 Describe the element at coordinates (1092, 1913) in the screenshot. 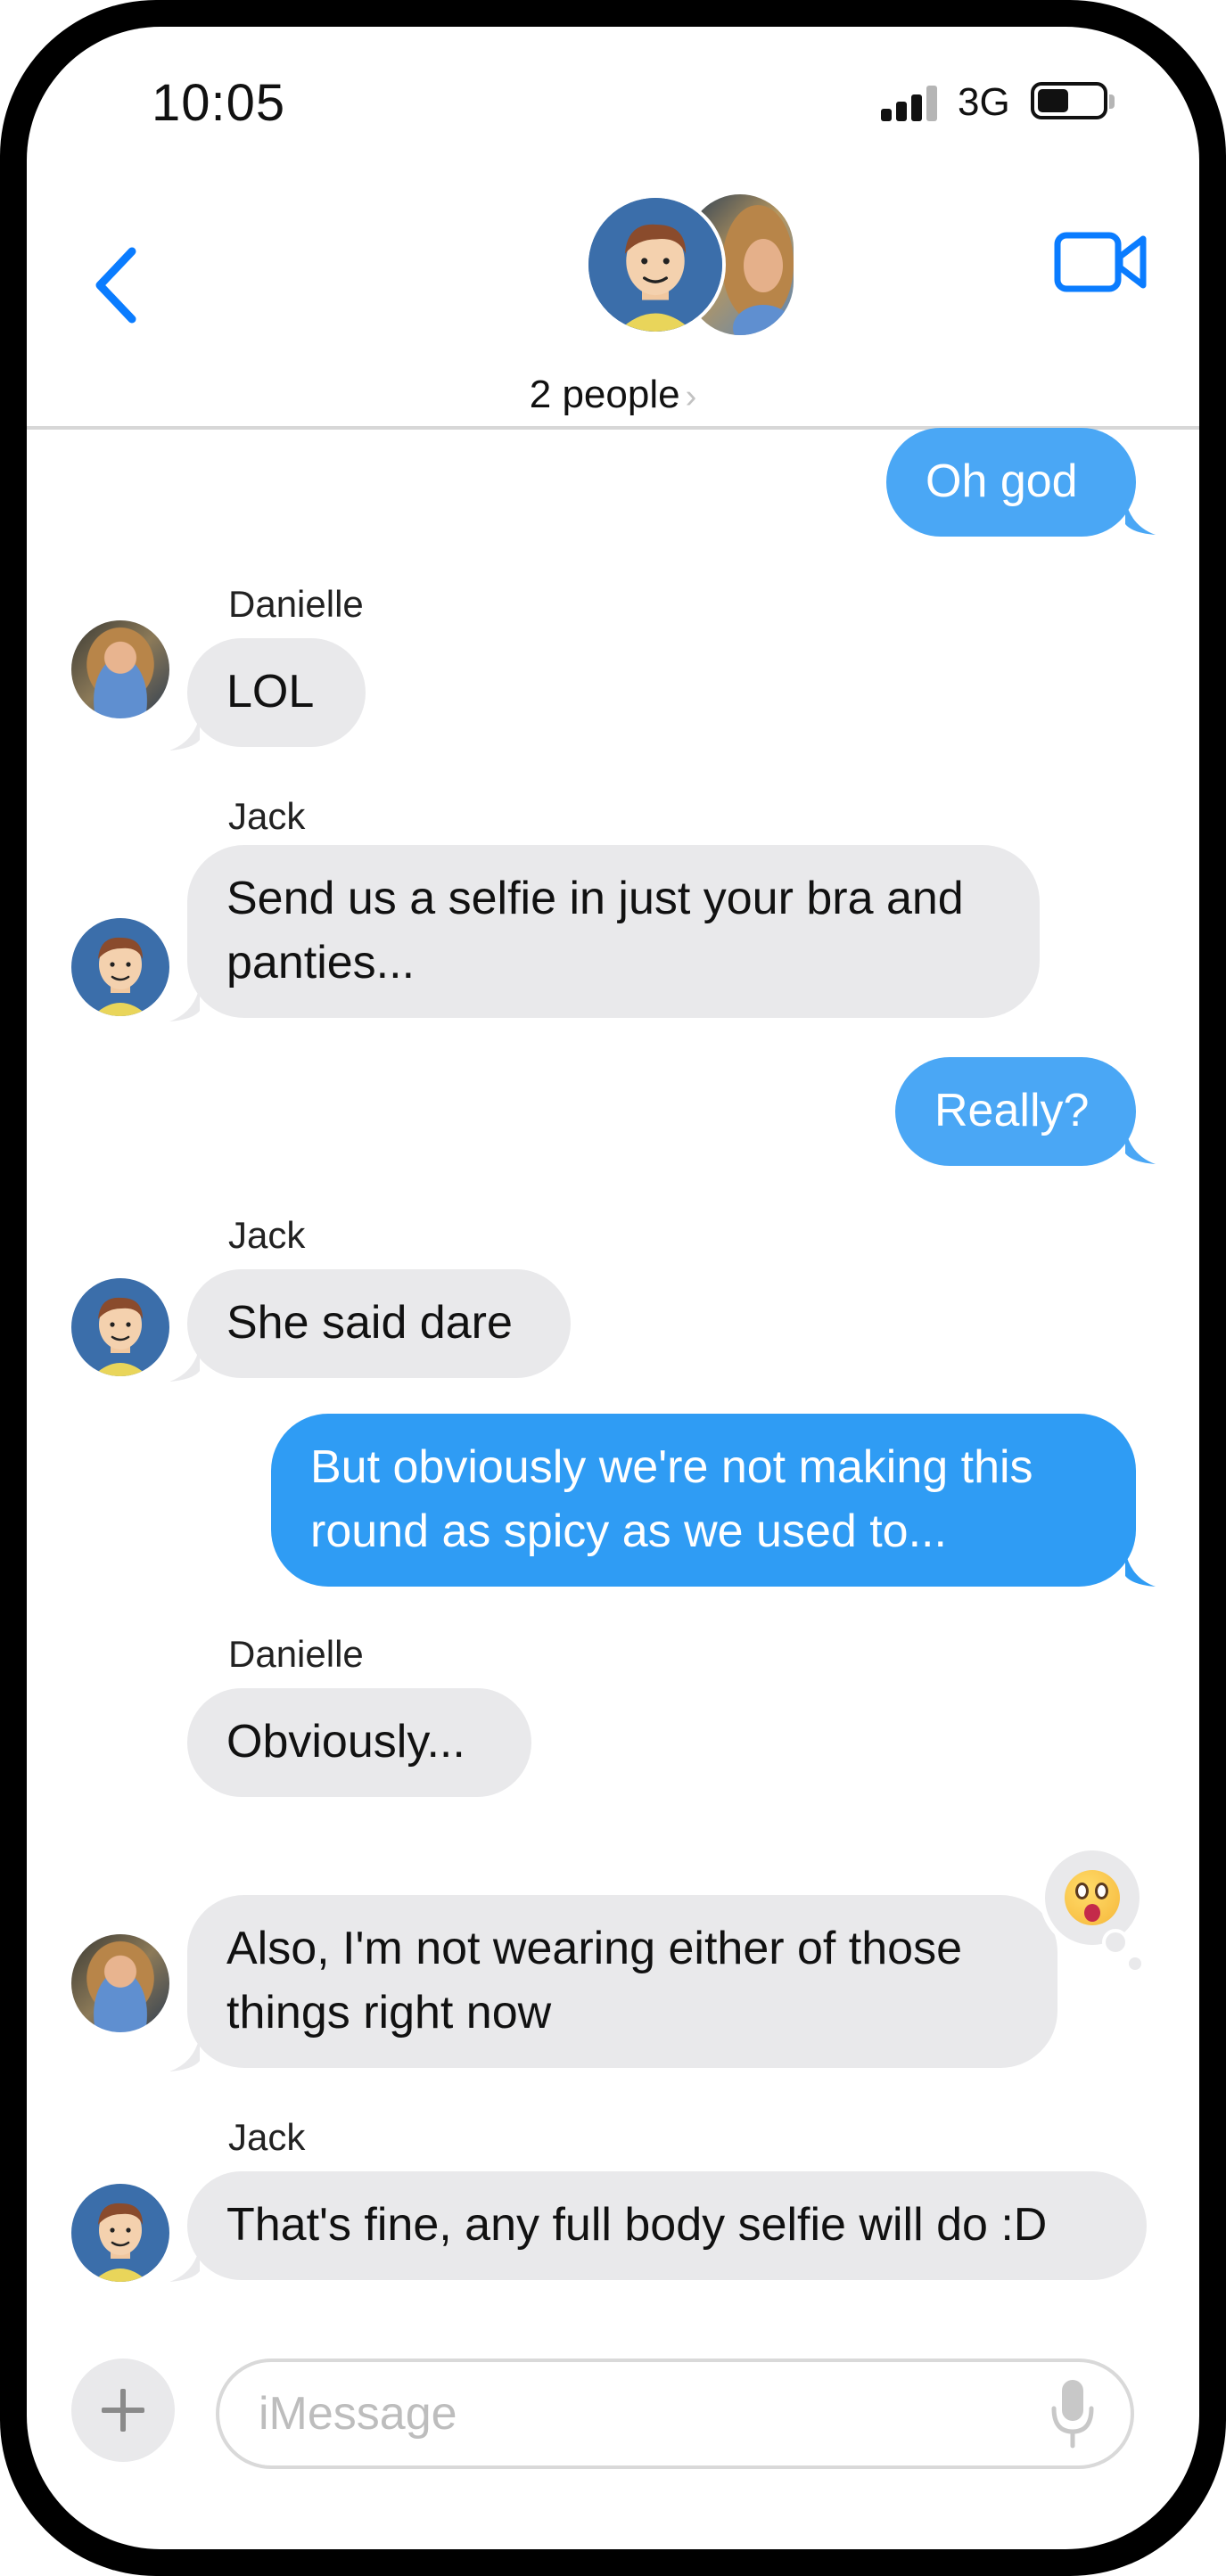

I see `emoji-mouth` at that location.